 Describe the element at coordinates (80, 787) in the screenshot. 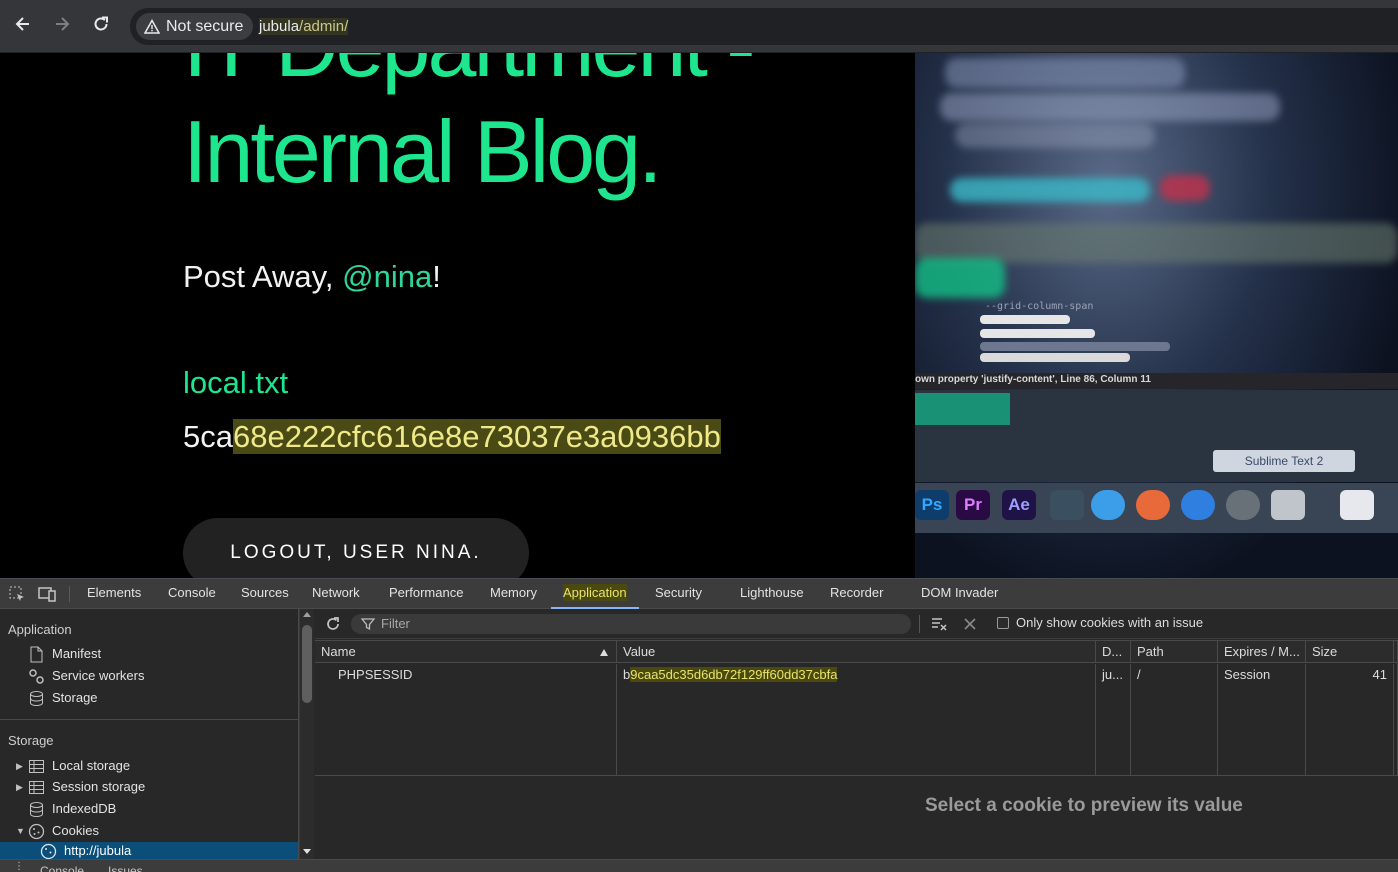

I see `sidebar-item-session-storage: ▶ Session storage` at that location.